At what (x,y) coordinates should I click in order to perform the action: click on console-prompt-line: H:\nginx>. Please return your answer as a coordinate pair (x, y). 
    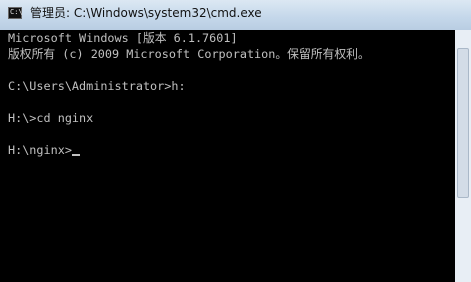
    Looking at the image, I should click on (44, 150).